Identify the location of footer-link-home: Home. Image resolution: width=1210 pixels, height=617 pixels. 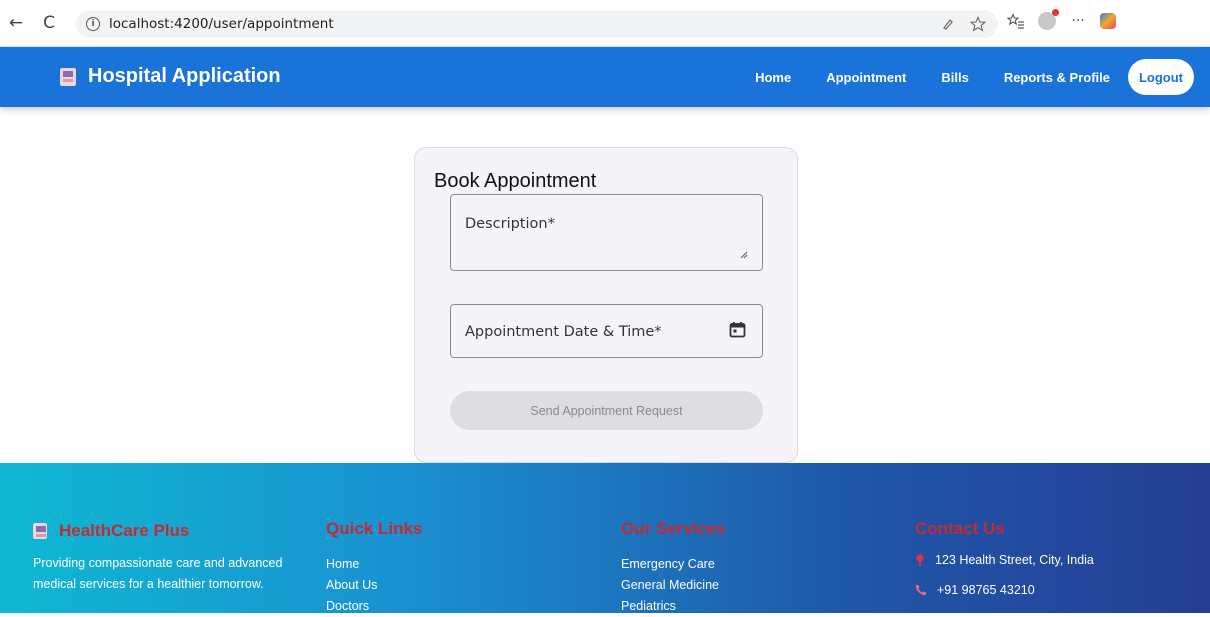
(374, 564).